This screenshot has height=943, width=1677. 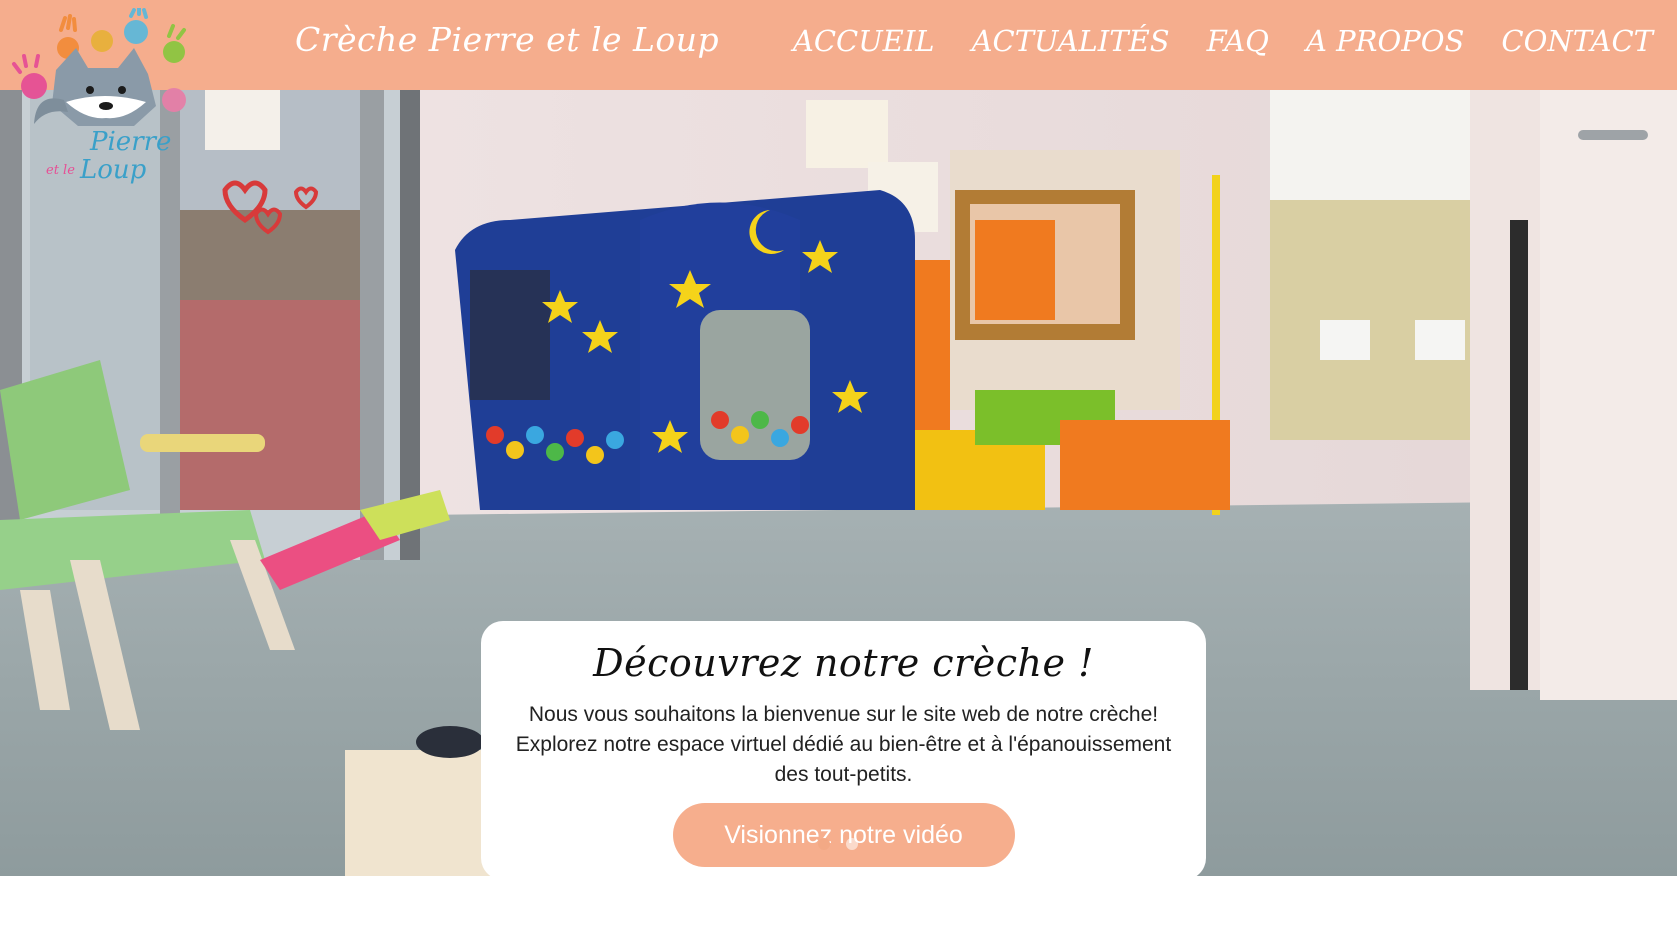 I want to click on main-nav: ACCUEIL ACTUALITÉS FAQ A PROPOS CONTACT, so click(x=1223, y=41).